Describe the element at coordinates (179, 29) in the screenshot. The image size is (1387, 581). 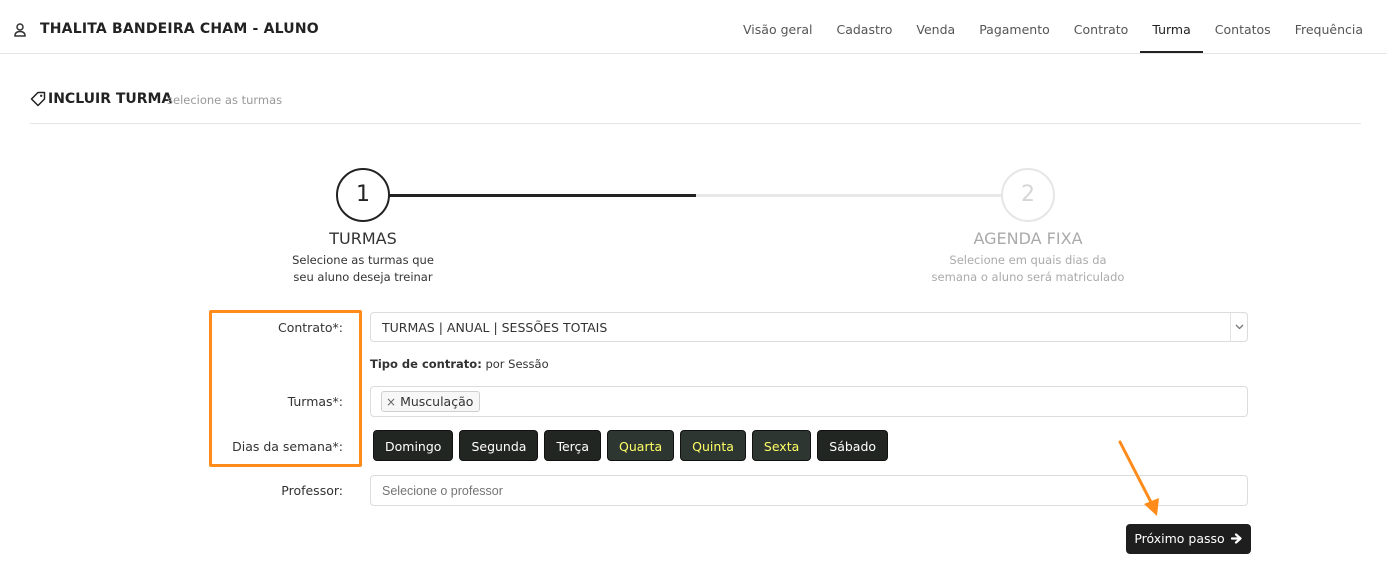
I see `student-name: THALITA BANDEIRA CHAM - ALUNO` at that location.